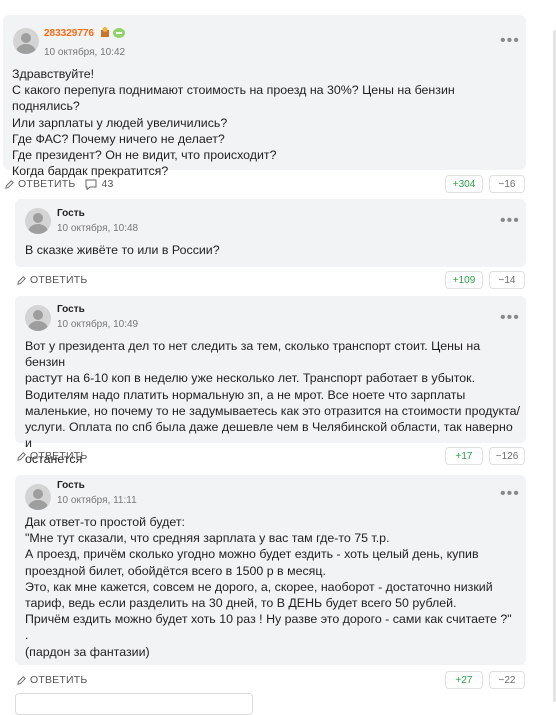  What do you see at coordinates (98, 228) in the screenshot?
I see `comment-date: 10 октября, 10:48` at bounding box center [98, 228].